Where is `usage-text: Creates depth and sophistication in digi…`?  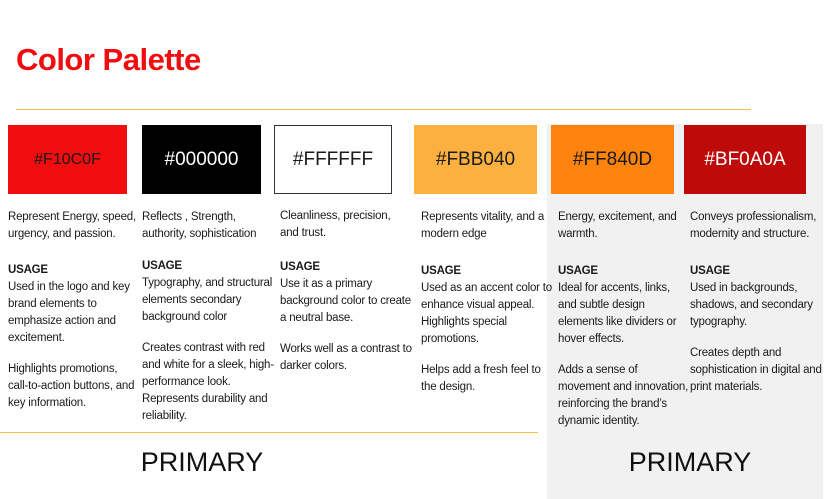
usage-text: Creates depth and sophistication in digi… is located at coordinates (756, 370).